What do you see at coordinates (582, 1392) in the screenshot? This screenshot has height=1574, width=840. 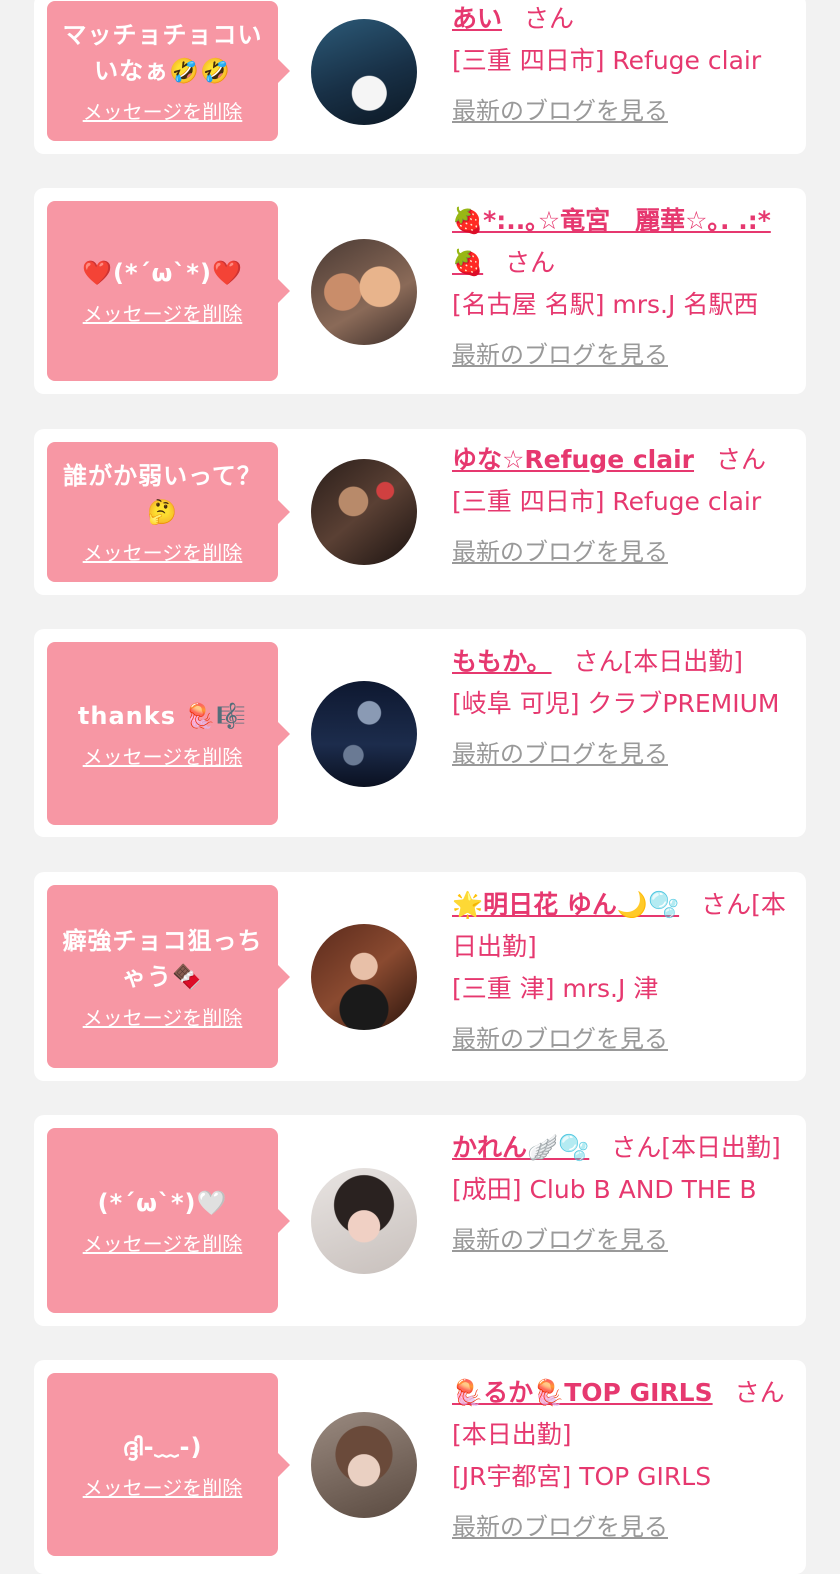 I see `cast-name-link: 🪼るか🪼TOP GIRLS` at bounding box center [582, 1392].